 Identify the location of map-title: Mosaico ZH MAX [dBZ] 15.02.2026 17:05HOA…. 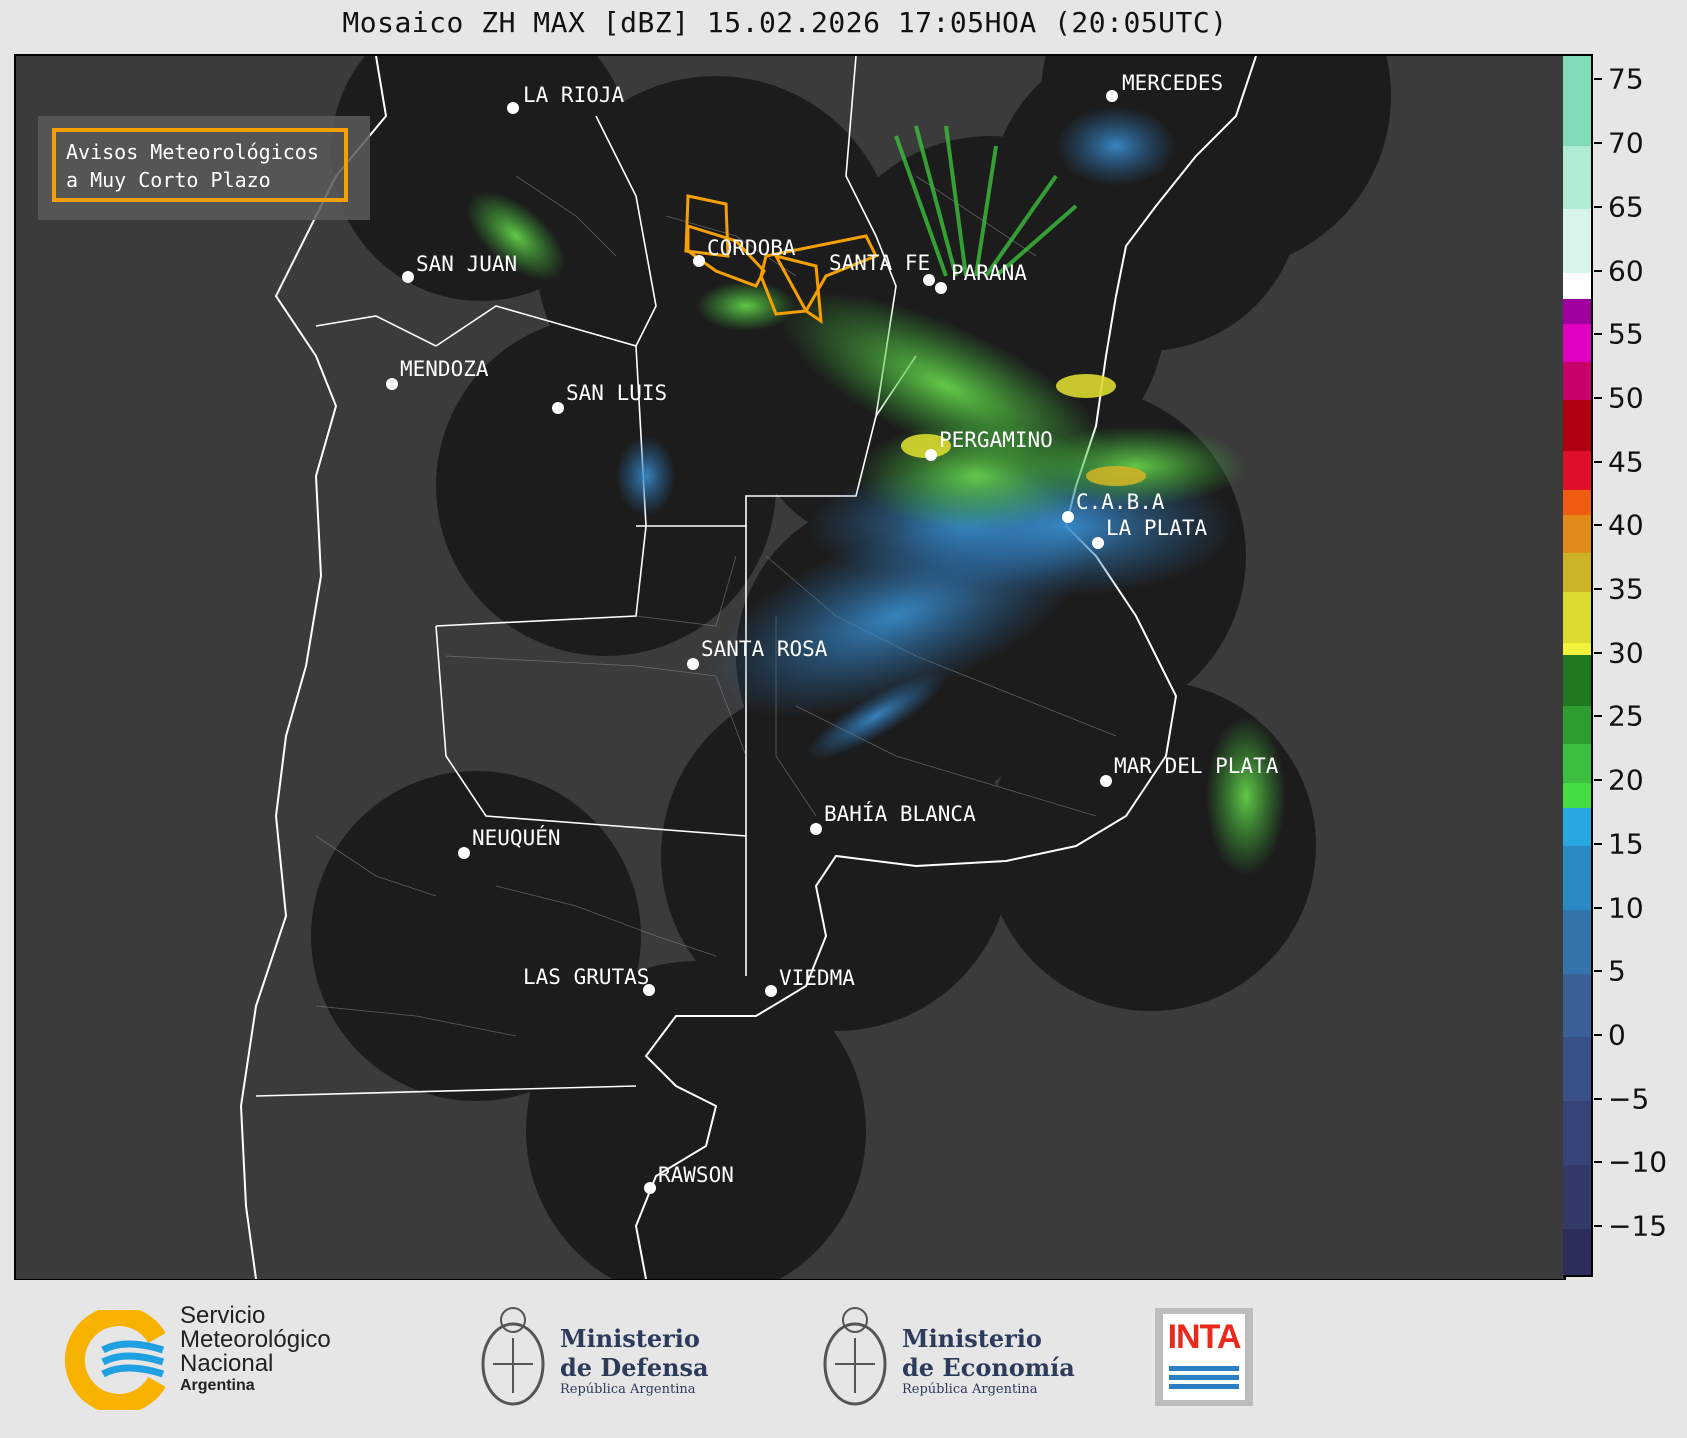
(785, 22).